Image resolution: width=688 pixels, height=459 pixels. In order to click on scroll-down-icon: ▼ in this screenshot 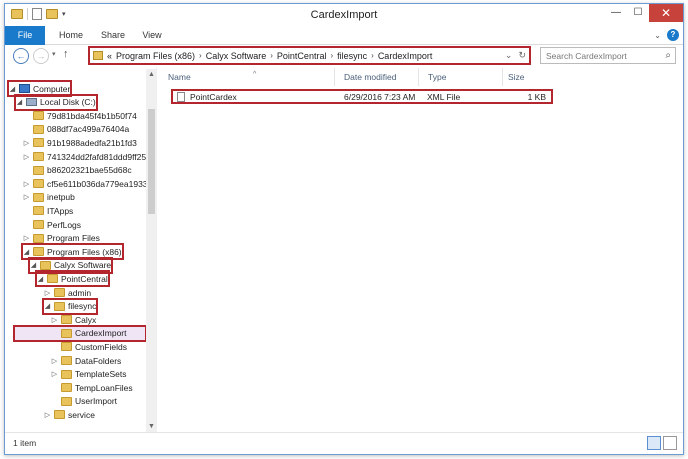, I will do `click(151, 426)`.